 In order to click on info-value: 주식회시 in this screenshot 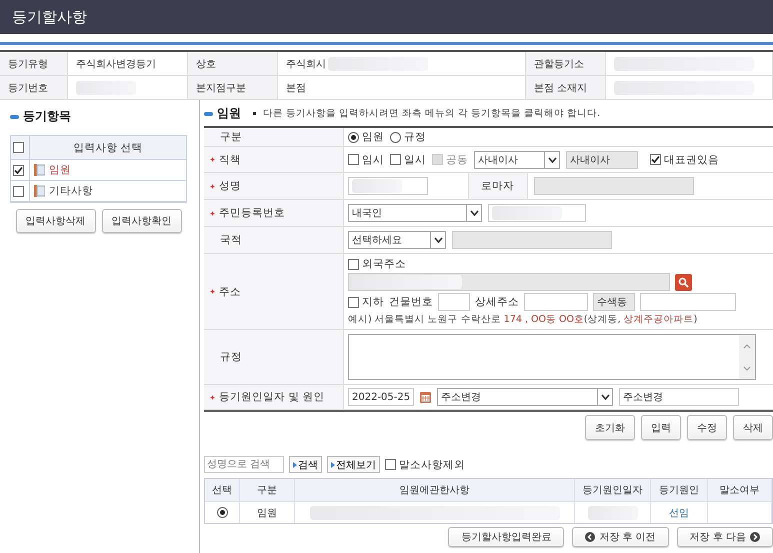, I will do `click(306, 64)`.